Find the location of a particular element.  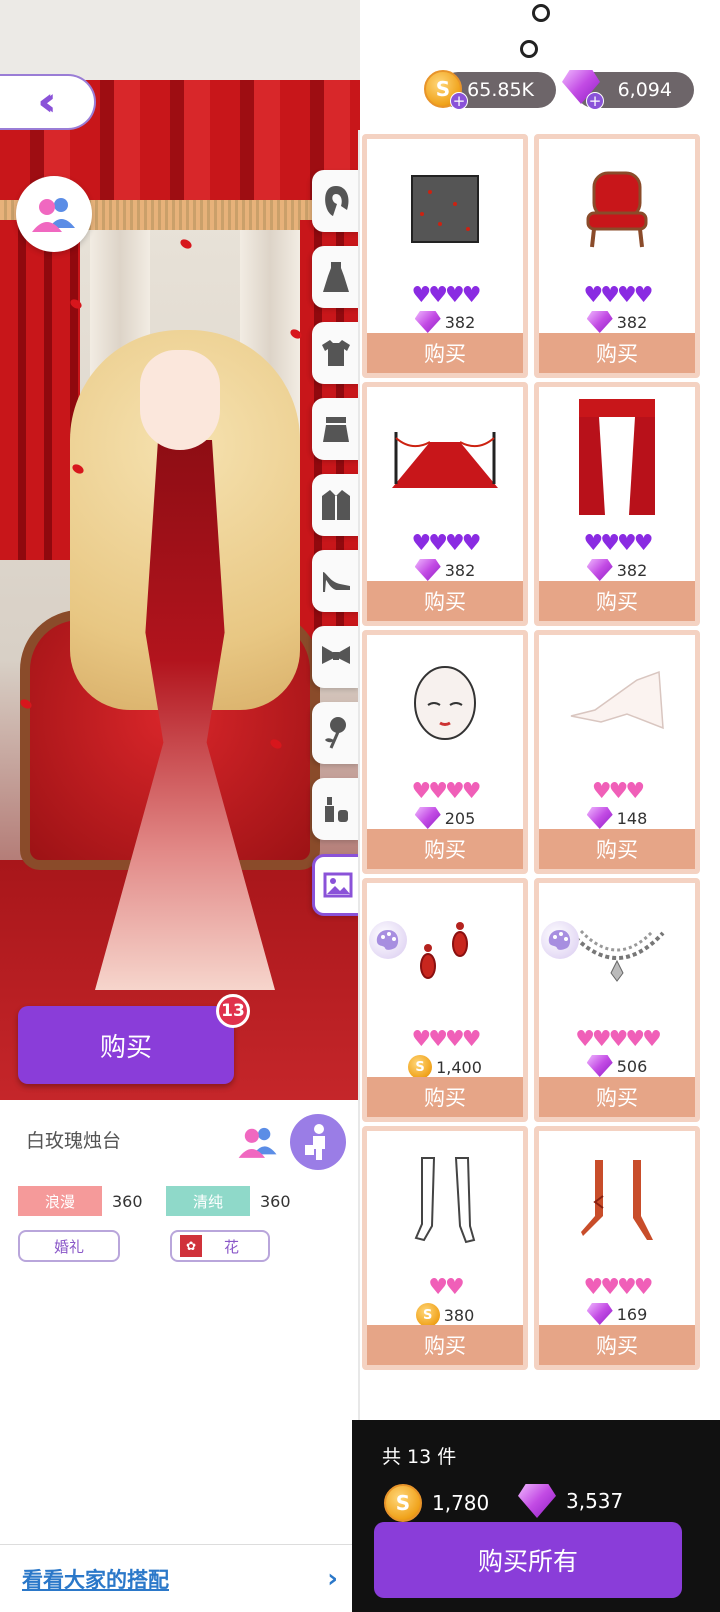

tab-makeup is located at coordinates (336, 809).